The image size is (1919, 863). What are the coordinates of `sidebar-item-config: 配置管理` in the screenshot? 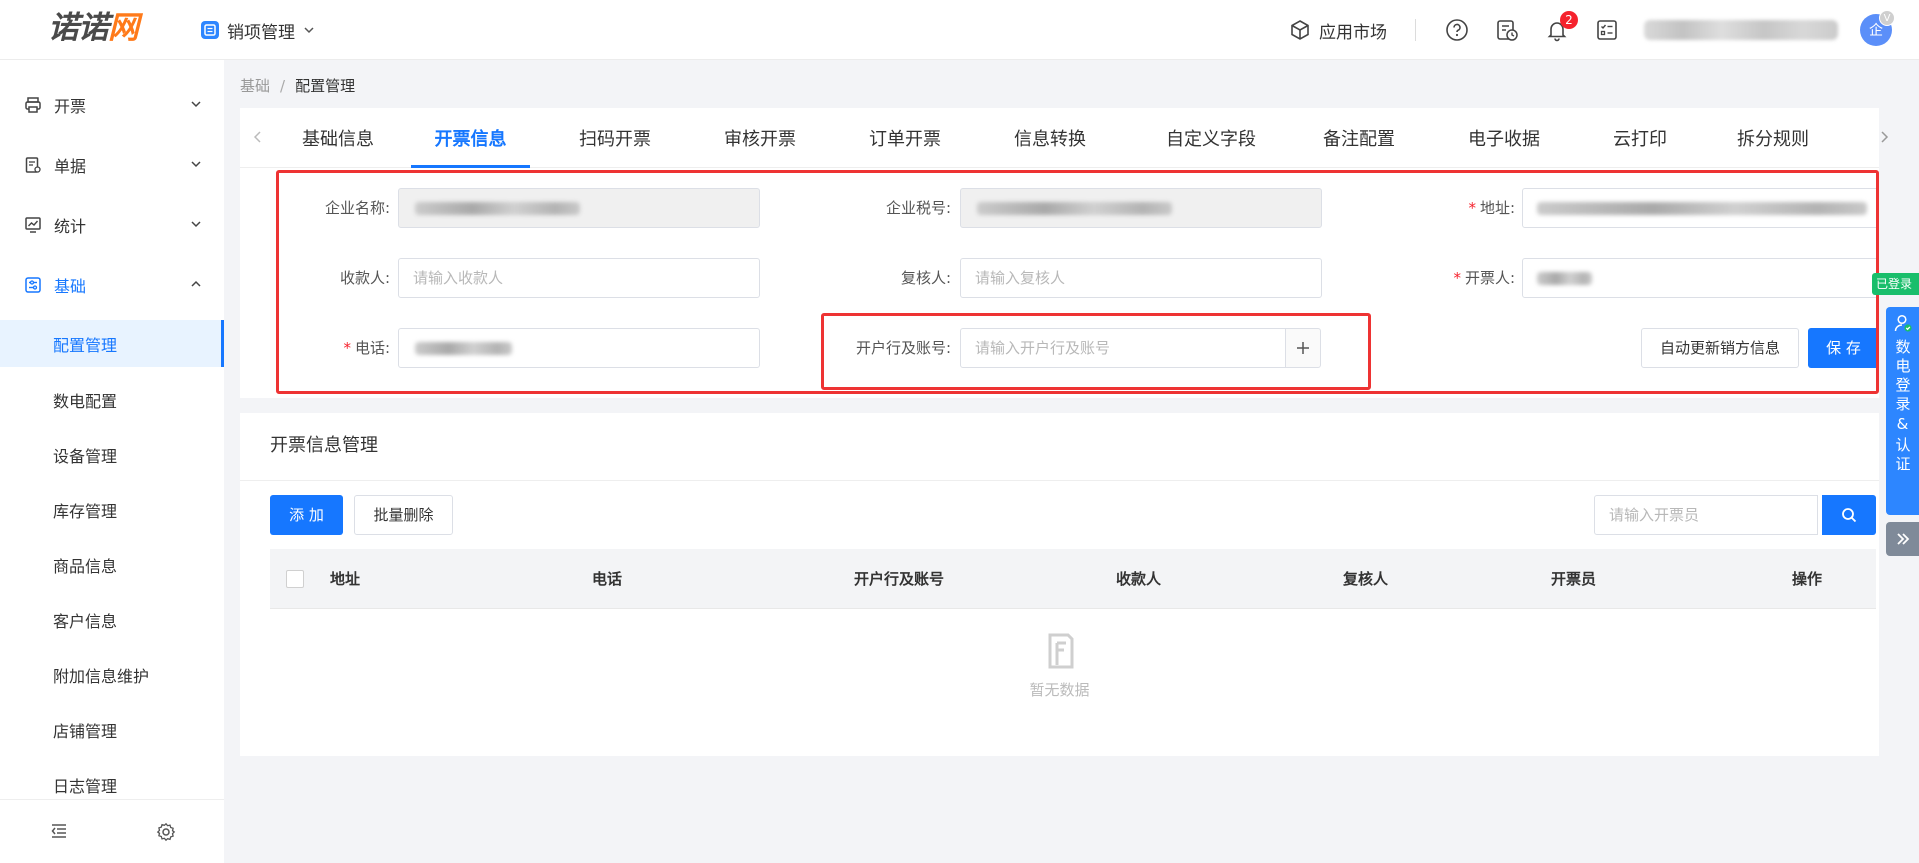 It's located at (112, 343).